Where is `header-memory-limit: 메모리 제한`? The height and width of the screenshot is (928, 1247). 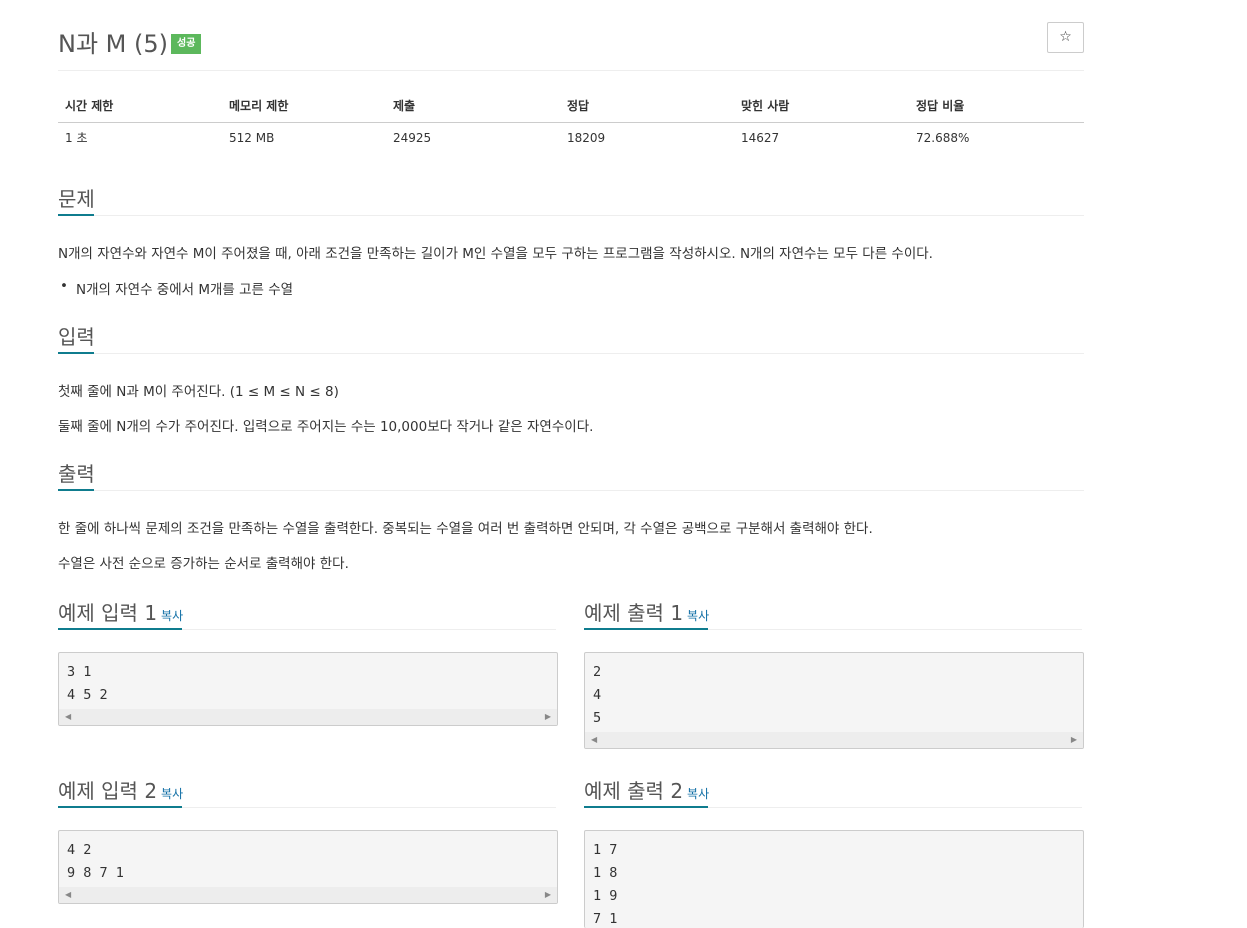 header-memory-limit: 메모리 제한 is located at coordinates (259, 106).